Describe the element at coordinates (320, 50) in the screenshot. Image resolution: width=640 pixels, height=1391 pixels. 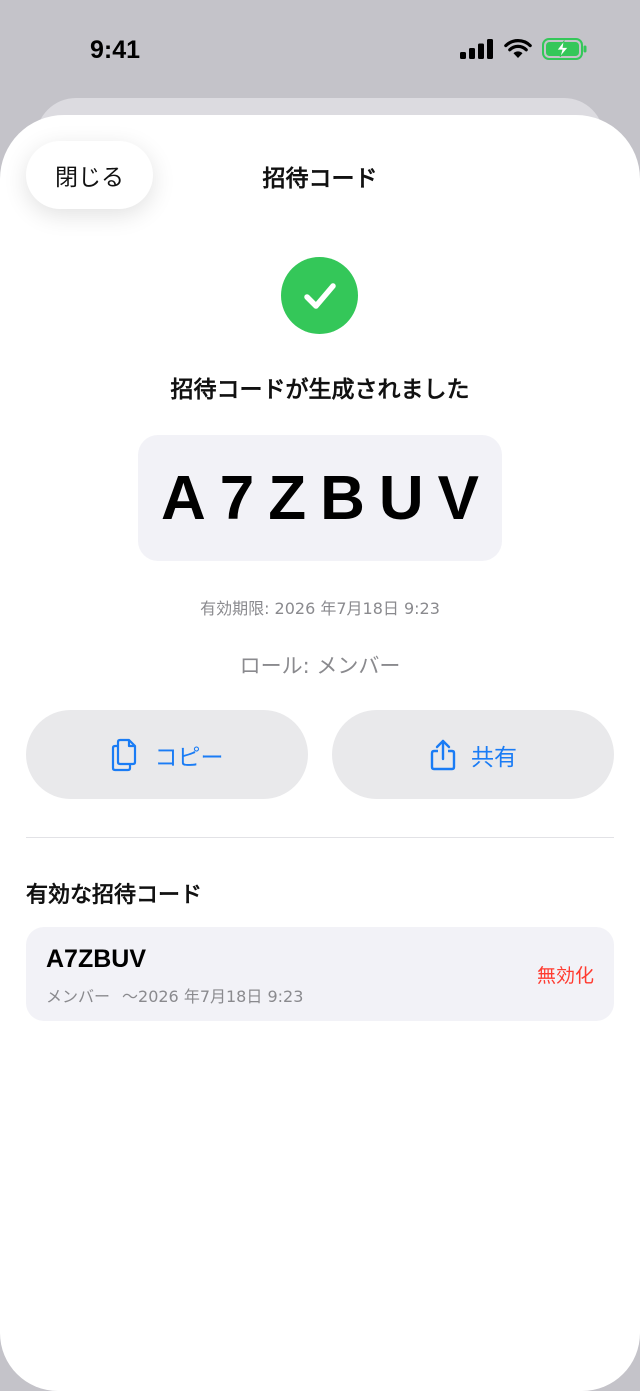
I see `status-bar: 9:41` at that location.